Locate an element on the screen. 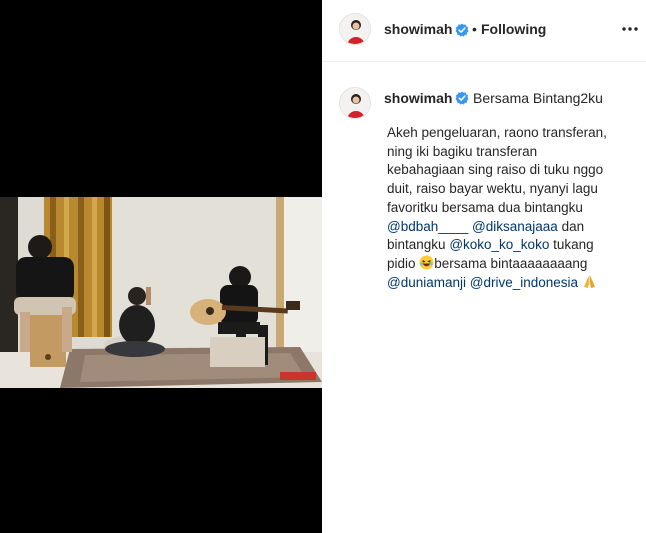 The image size is (646, 533). mention-link-duniamanji: @duniamanji is located at coordinates (426, 282).